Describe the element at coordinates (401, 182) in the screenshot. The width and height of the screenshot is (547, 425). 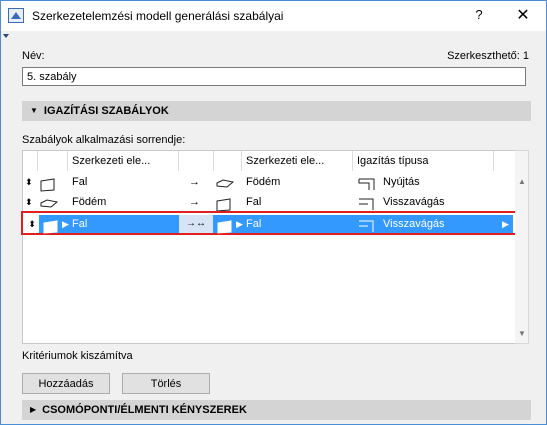
I see `alignment-type-cell: Nyújtás` at that location.